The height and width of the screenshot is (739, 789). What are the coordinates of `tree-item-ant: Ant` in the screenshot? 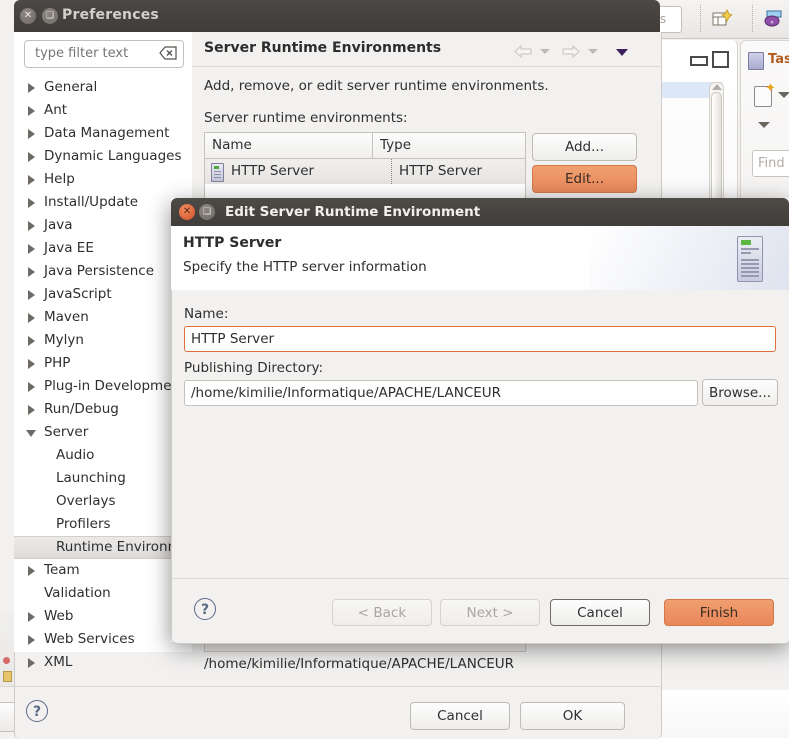 It's located at (103, 110).